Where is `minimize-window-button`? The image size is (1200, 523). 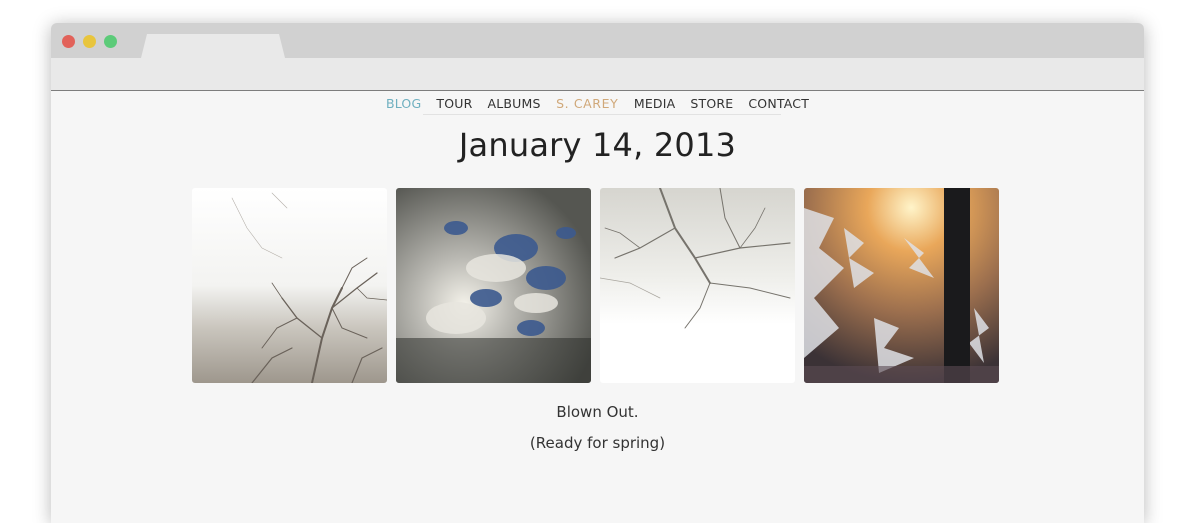 minimize-window-button is located at coordinates (89, 41).